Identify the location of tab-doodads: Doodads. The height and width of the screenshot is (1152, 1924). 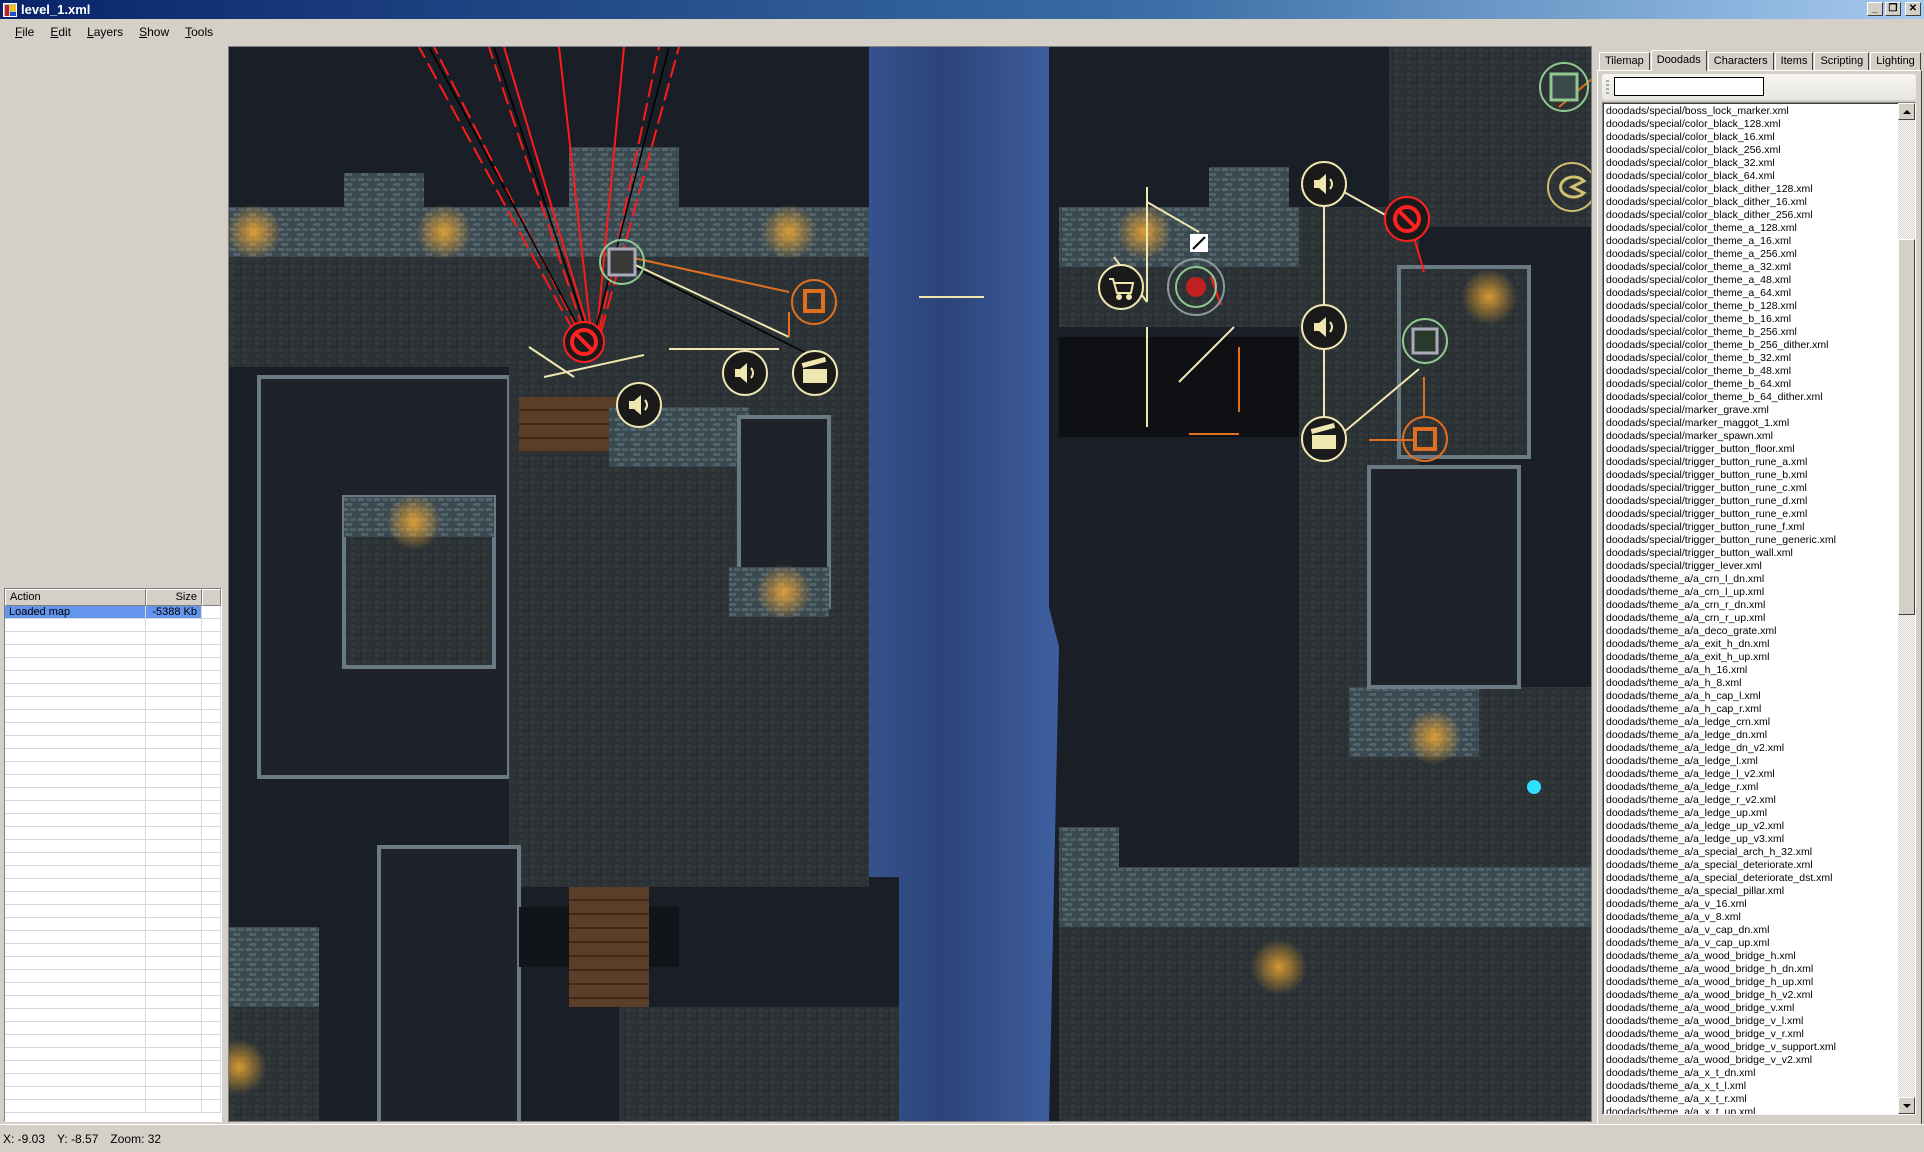
(1678, 60).